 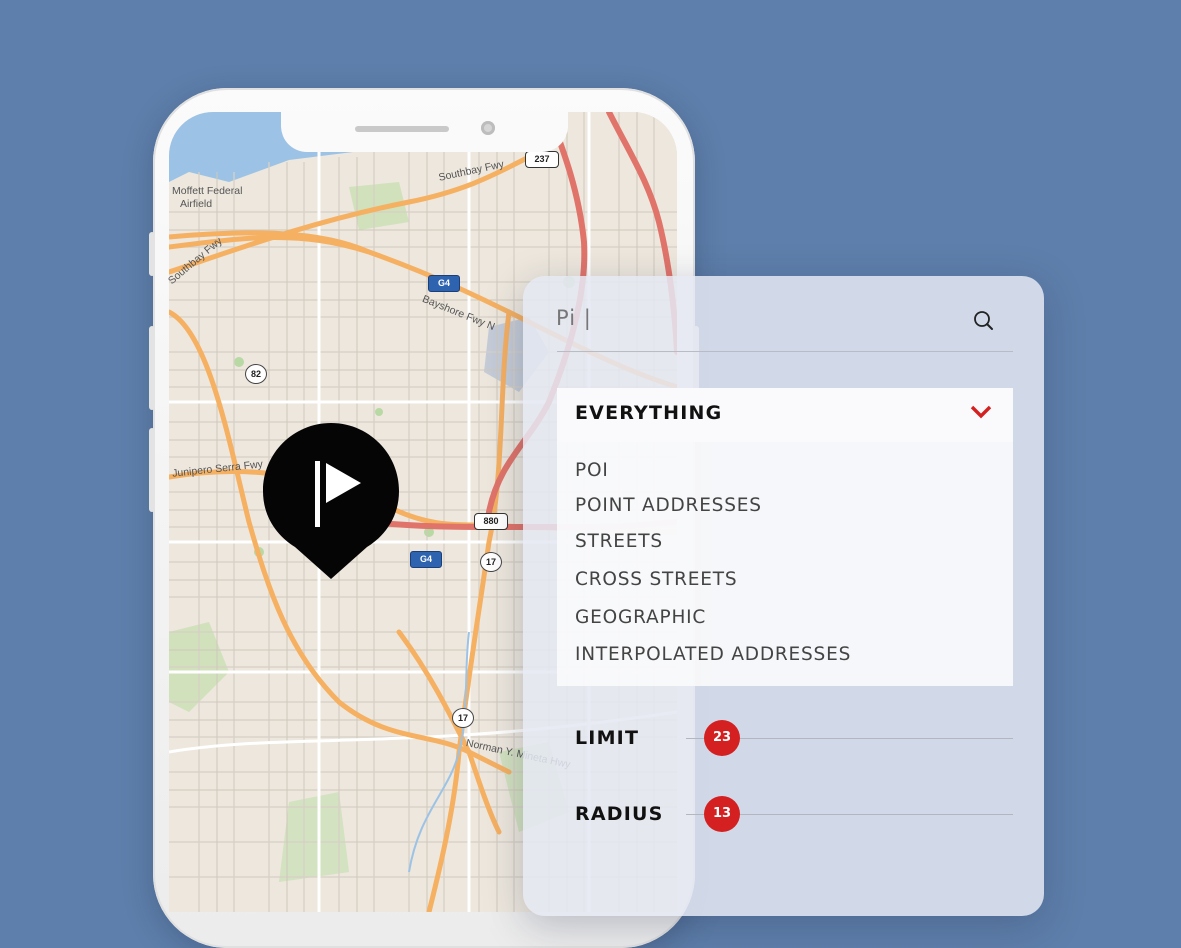 What do you see at coordinates (491, 562) in the screenshot?
I see `state-shield-17-top: 17` at bounding box center [491, 562].